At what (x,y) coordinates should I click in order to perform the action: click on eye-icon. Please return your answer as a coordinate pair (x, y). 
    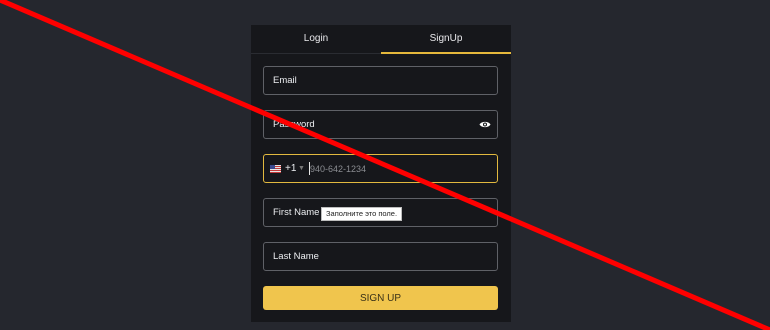
    Looking at the image, I should click on (485, 124).